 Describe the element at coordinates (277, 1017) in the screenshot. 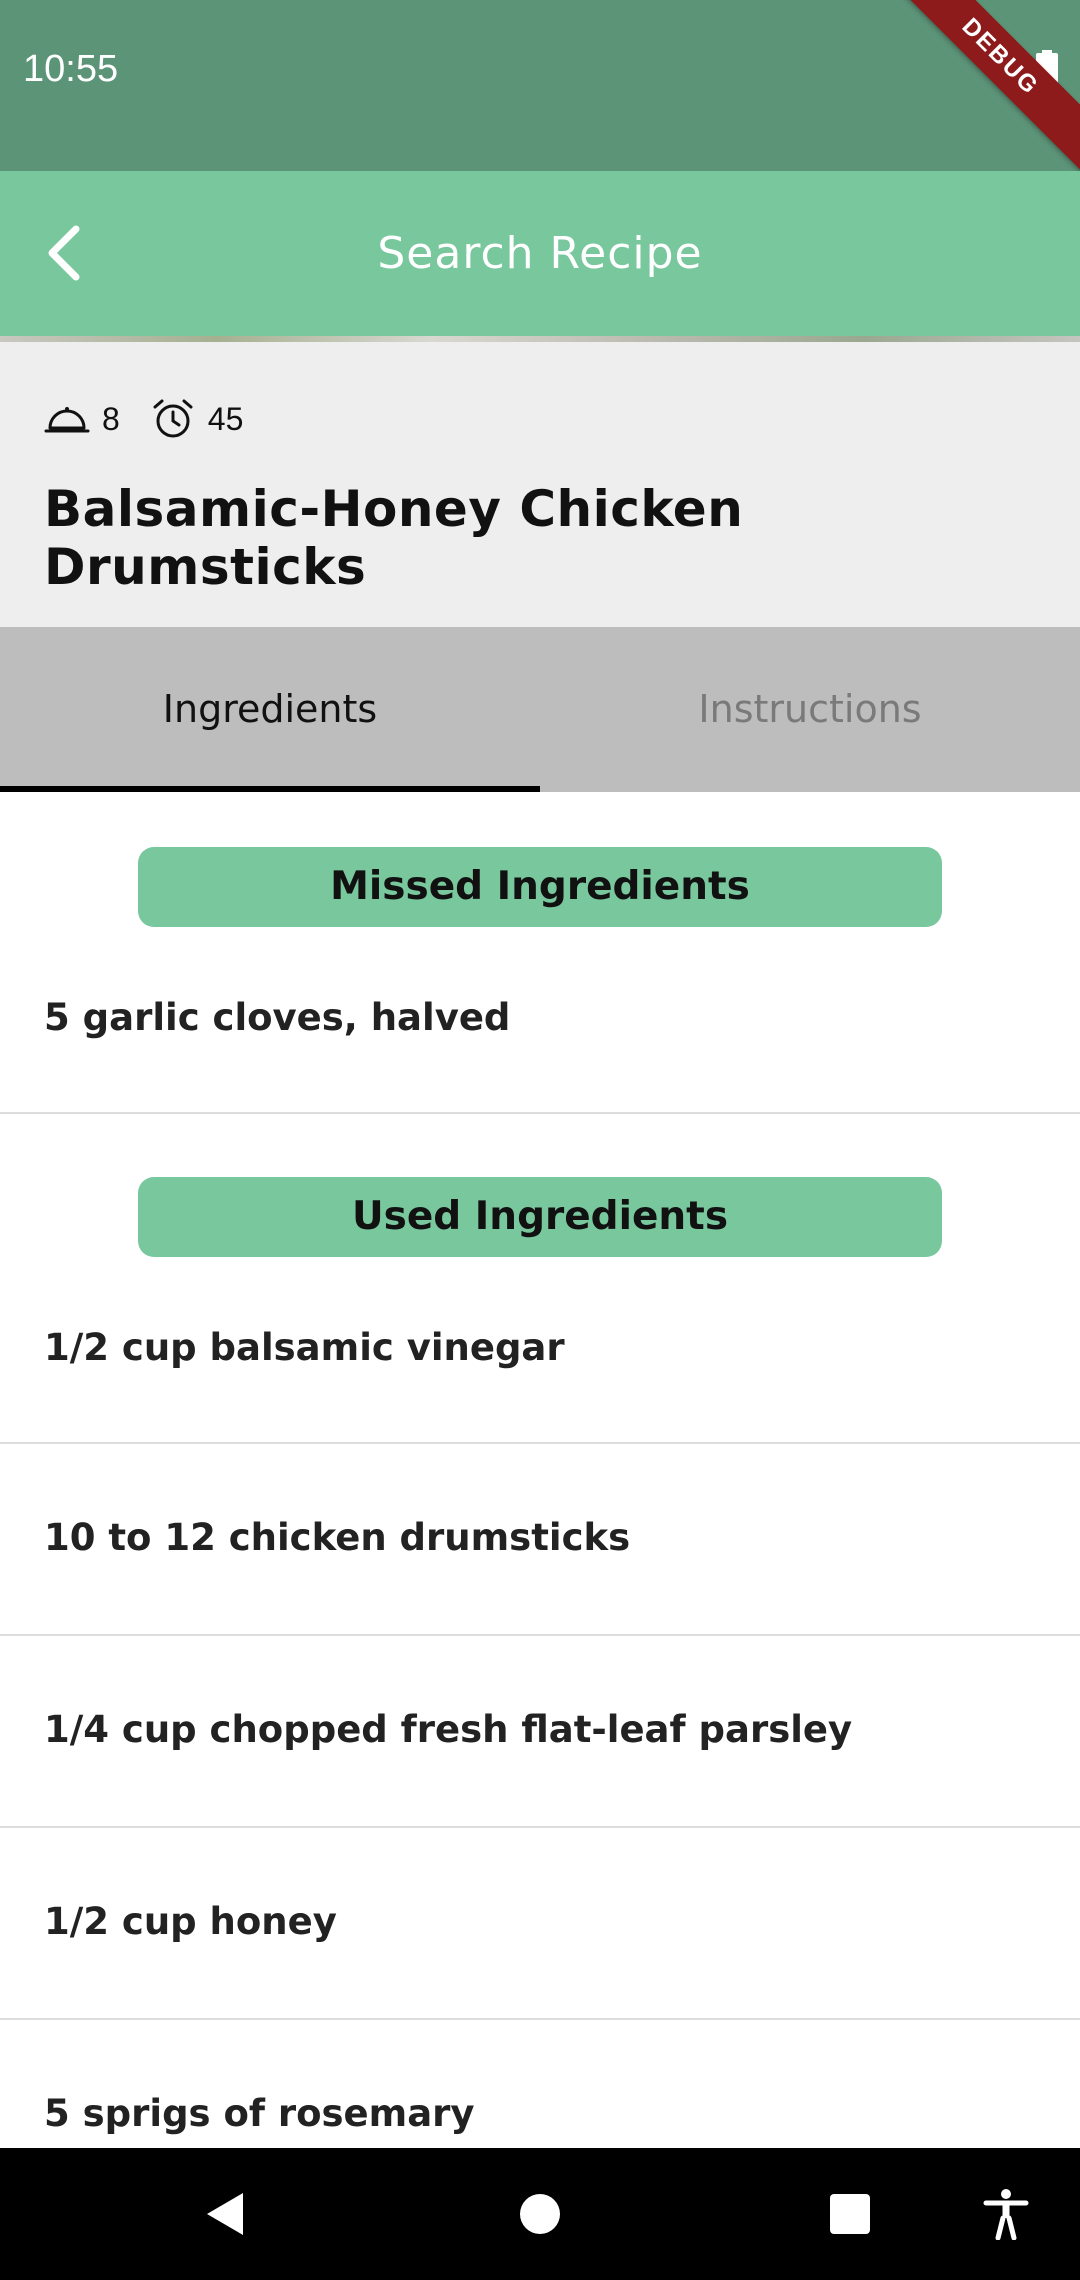

I see `ingredient-text: 5 garlic cloves, halved` at that location.